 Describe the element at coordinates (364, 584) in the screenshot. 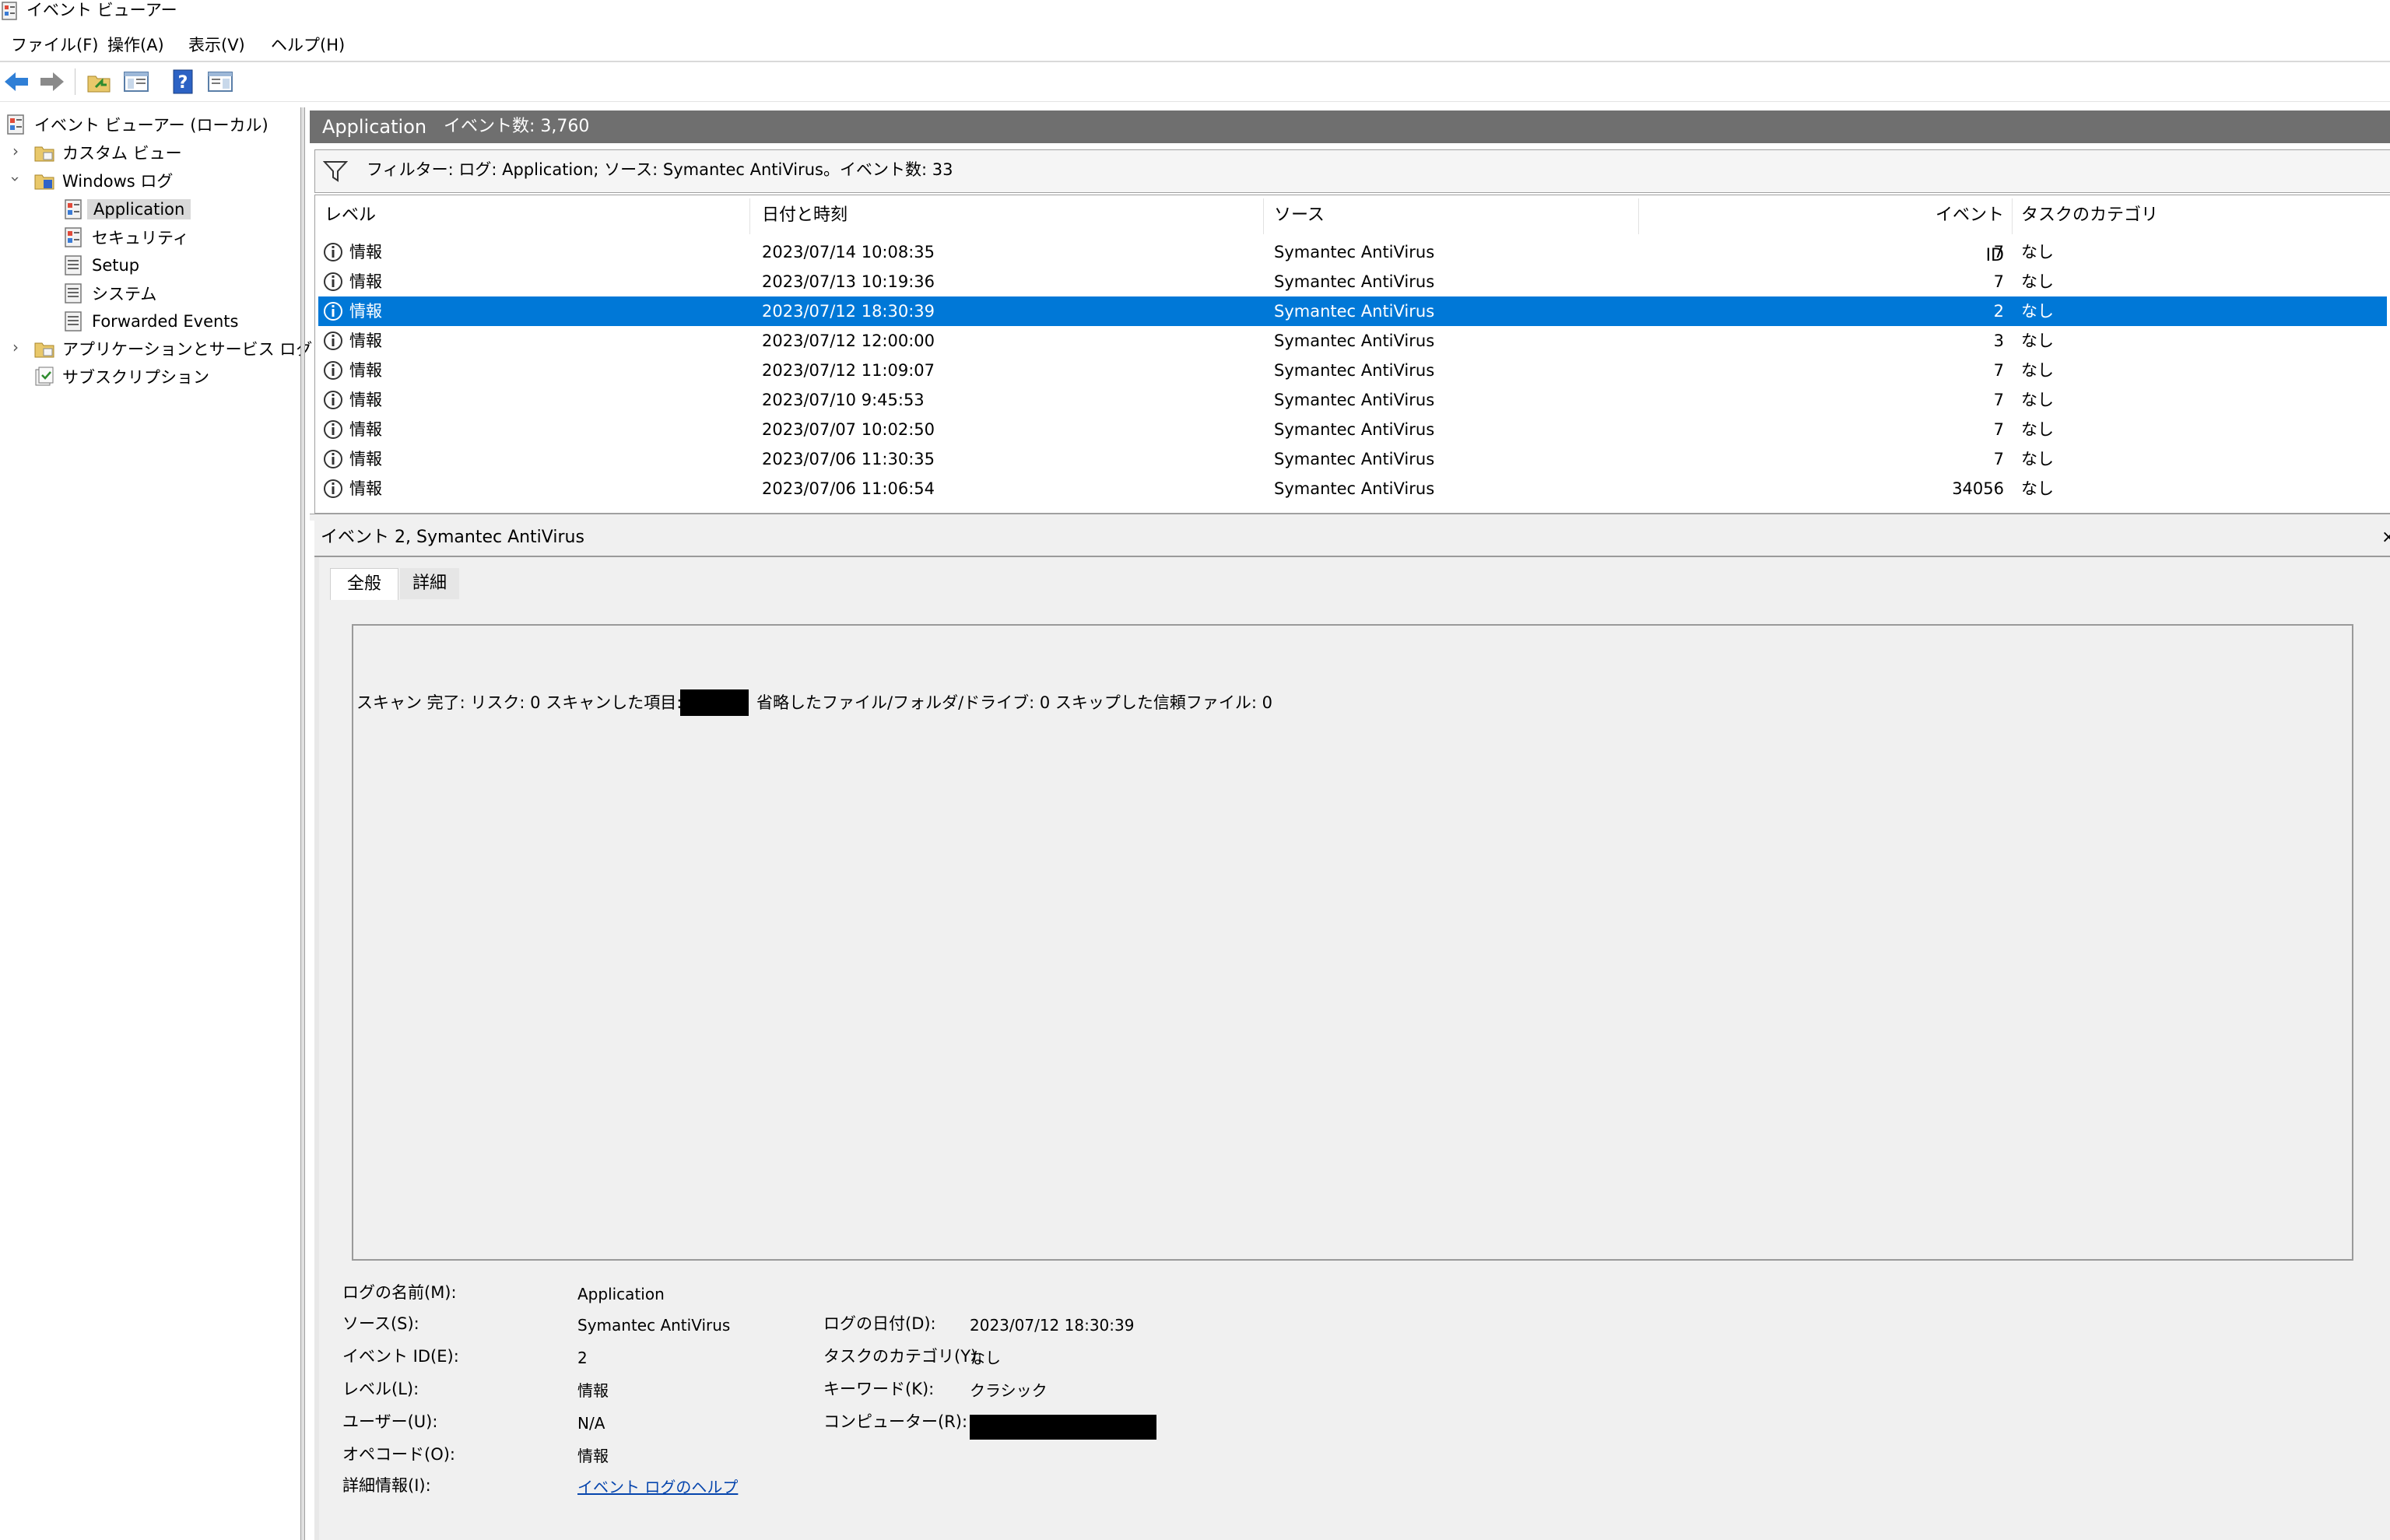

I see `tab-general: 全般` at that location.